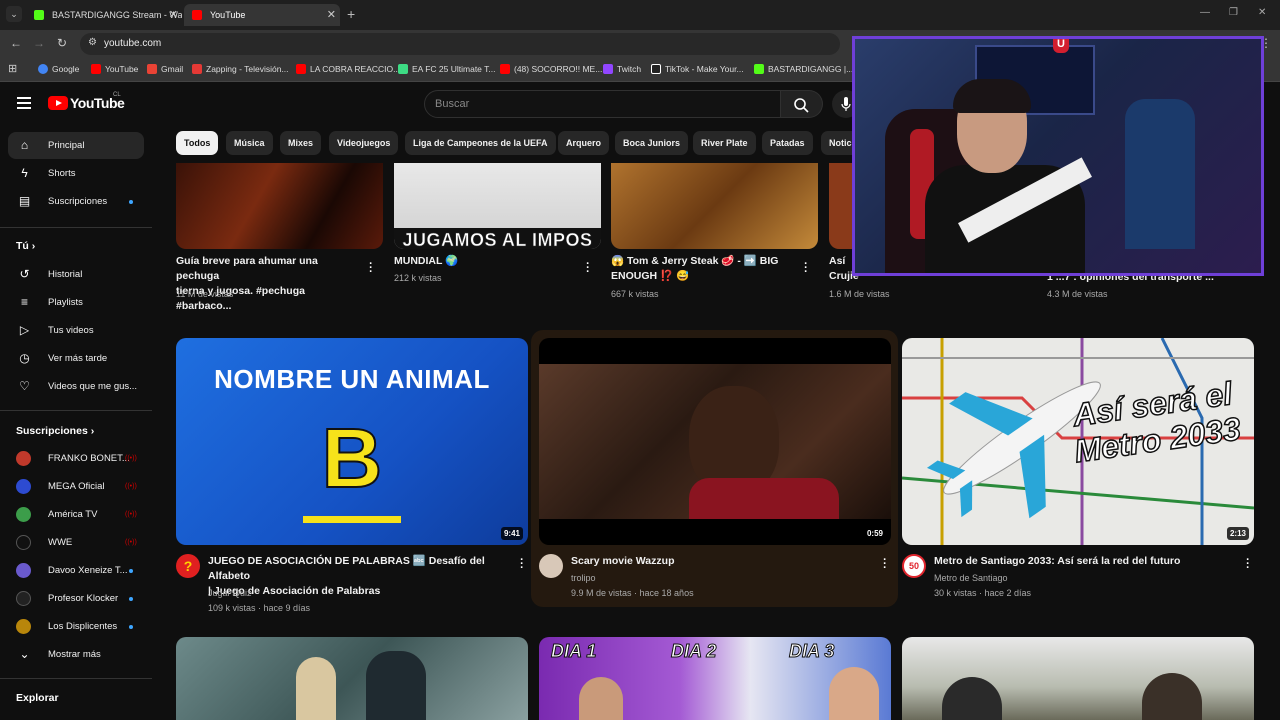  I want to click on site-info-icon: ⚙, so click(92, 42).